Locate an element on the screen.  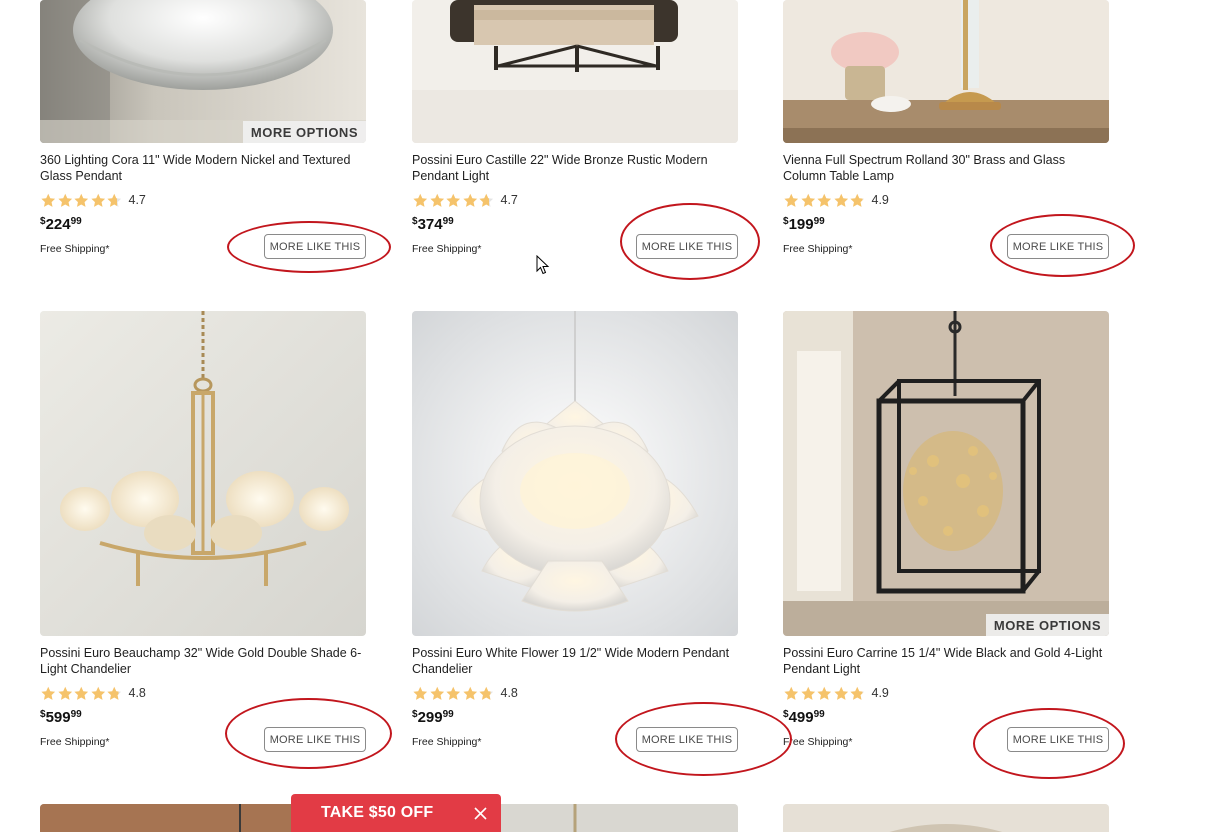
product-price: $37499 is located at coordinates (575, 225).